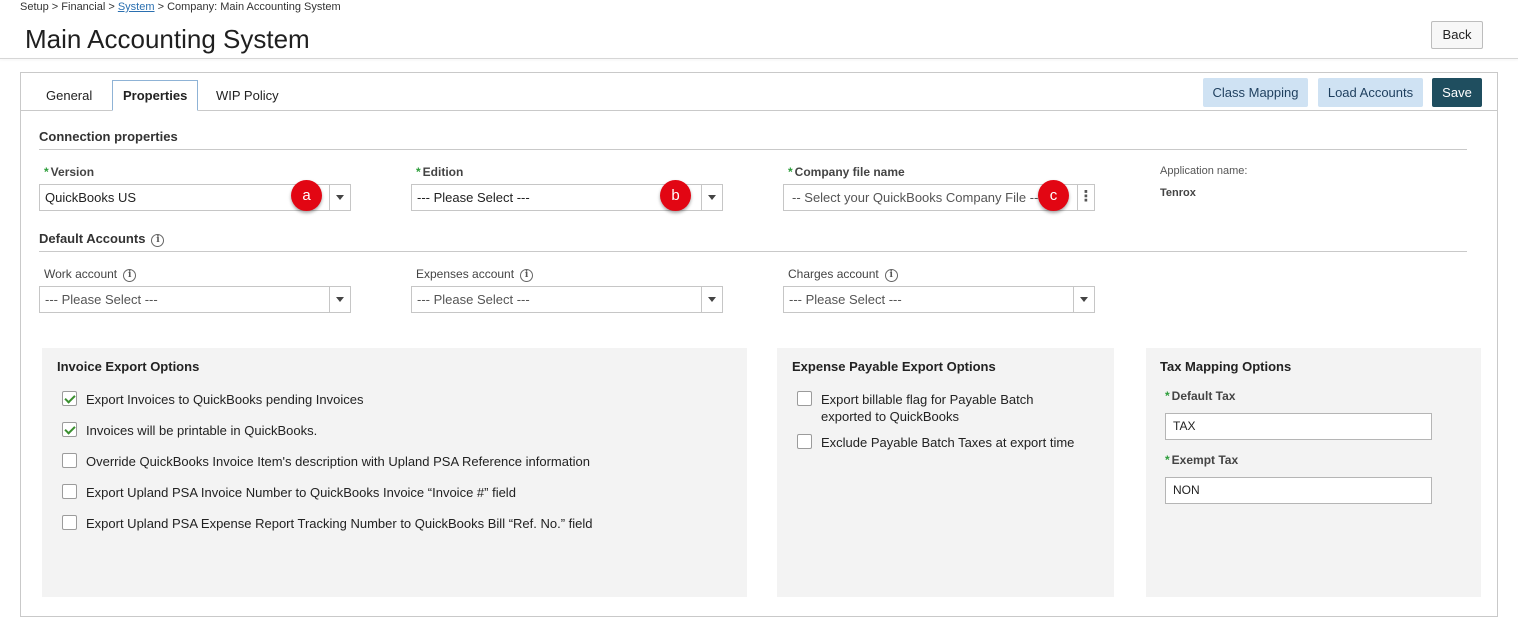  What do you see at coordinates (247, 95) in the screenshot?
I see `tab-wip-policy: WIP Policy` at bounding box center [247, 95].